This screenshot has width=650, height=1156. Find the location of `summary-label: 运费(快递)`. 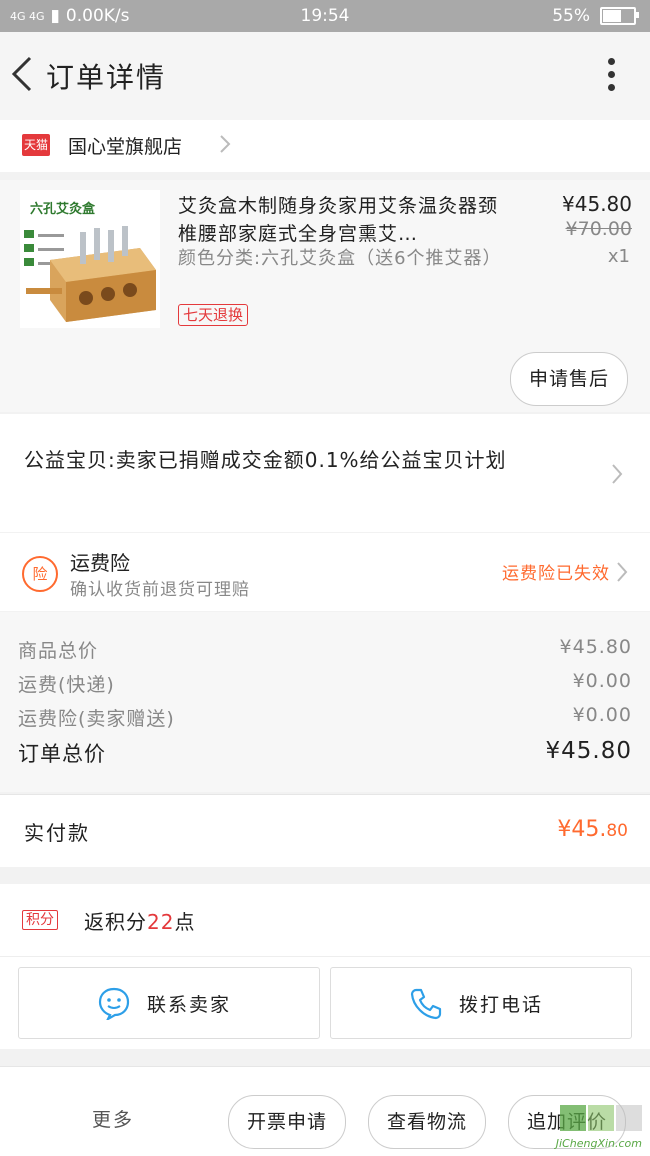

summary-label: 运费(快递) is located at coordinates (66, 685).